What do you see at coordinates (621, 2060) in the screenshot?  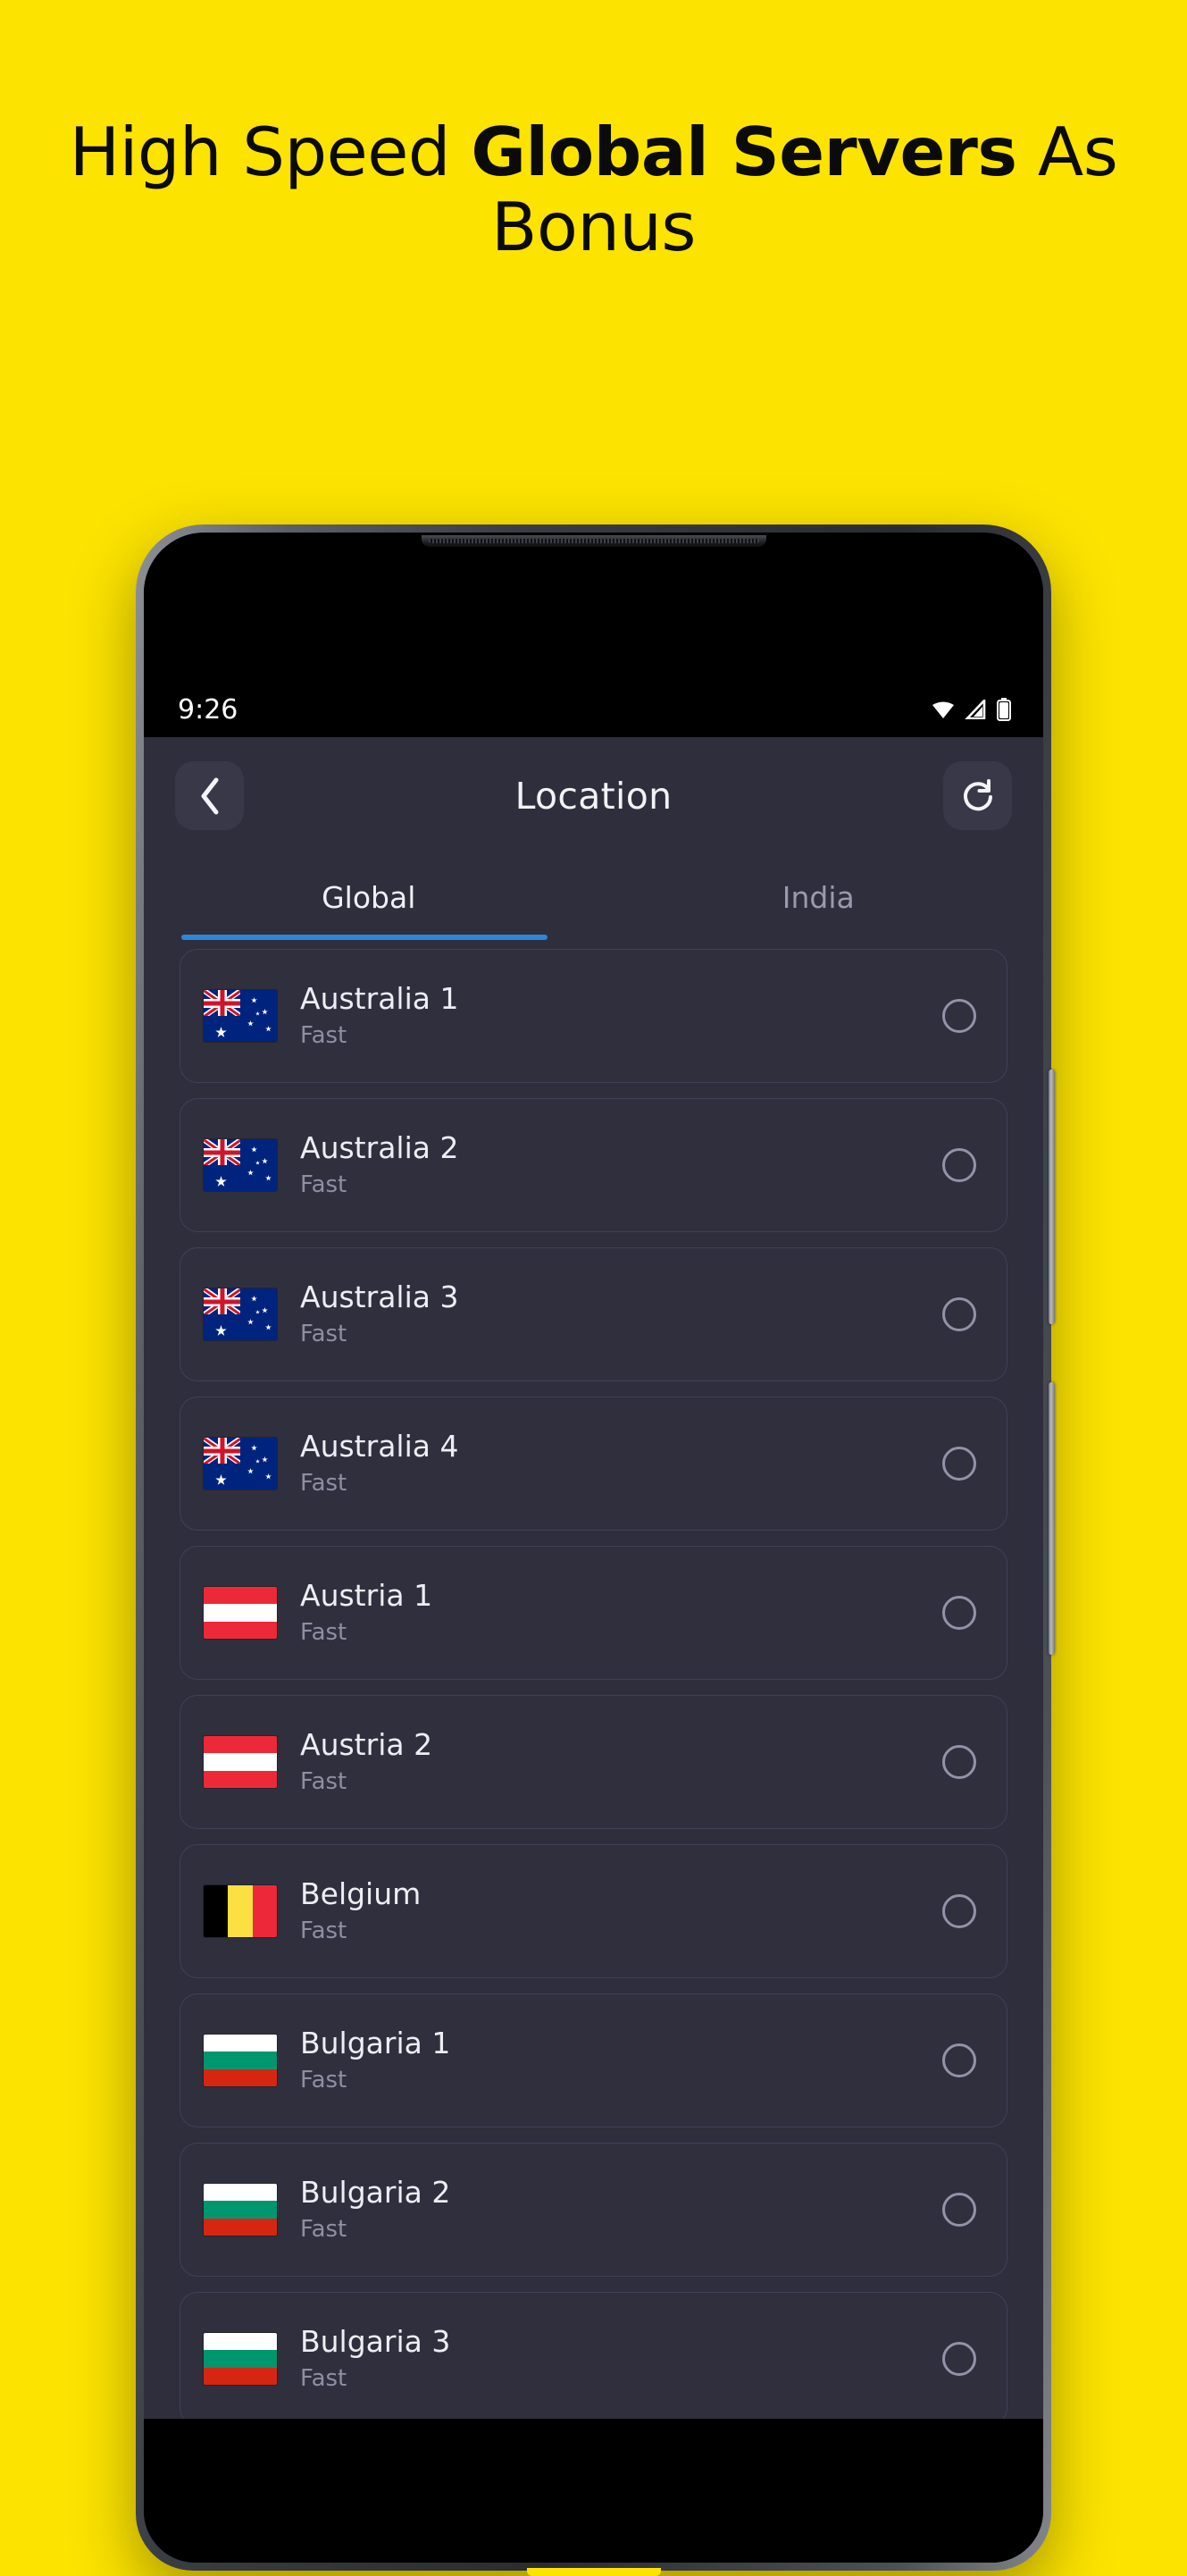 I see `server-list-item-text: Bulgaria 1 Fast` at bounding box center [621, 2060].